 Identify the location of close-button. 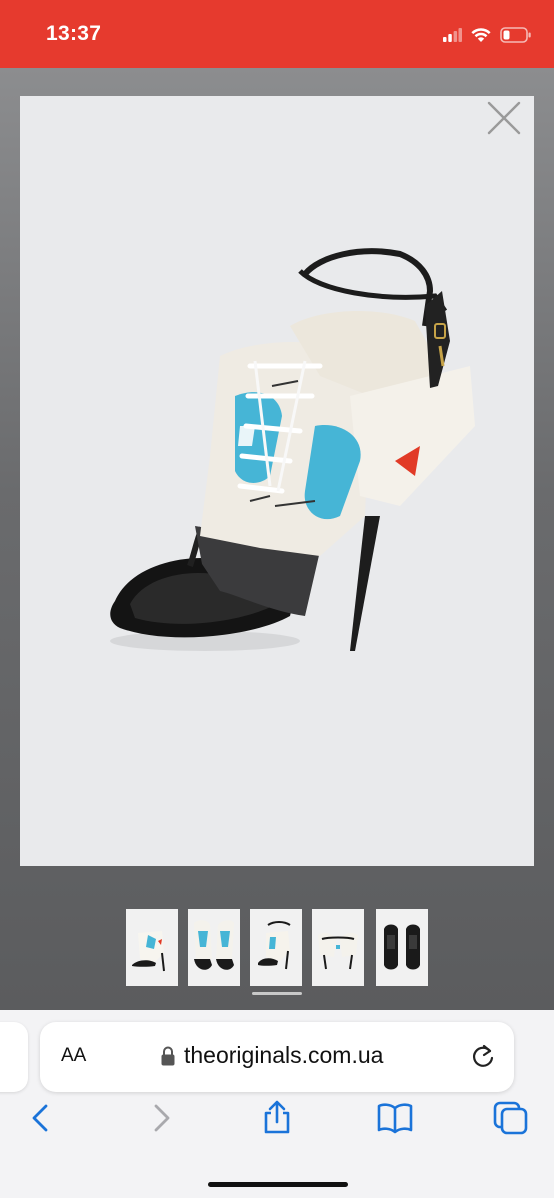
(504, 118).